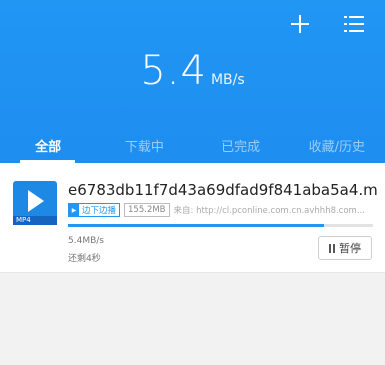 The width and height of the screenshot is (385, 365). I want to click on time-remaining: 还剩4秒, so click(84, 259).